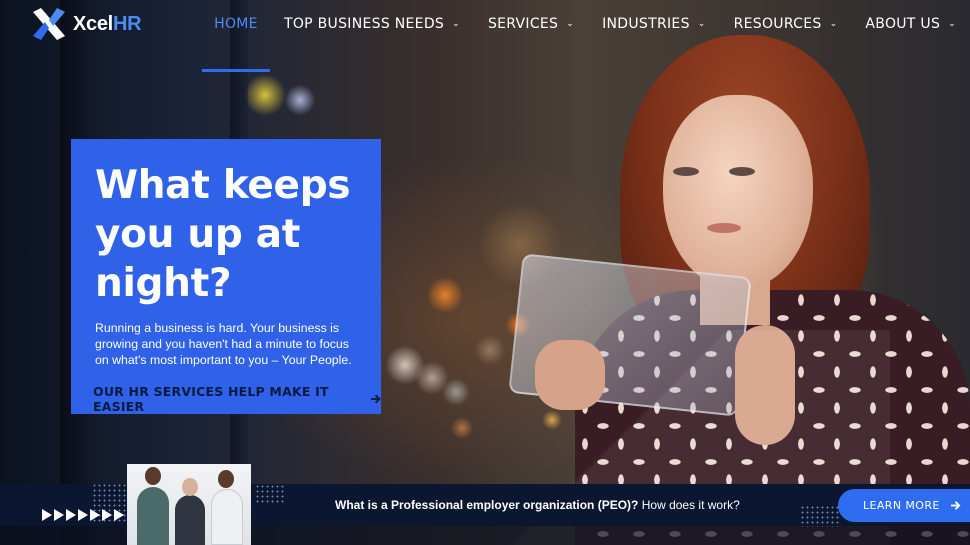 This screenshot has width=970, height=545. I want to click on nav-home: HOME, so click(235, 36).